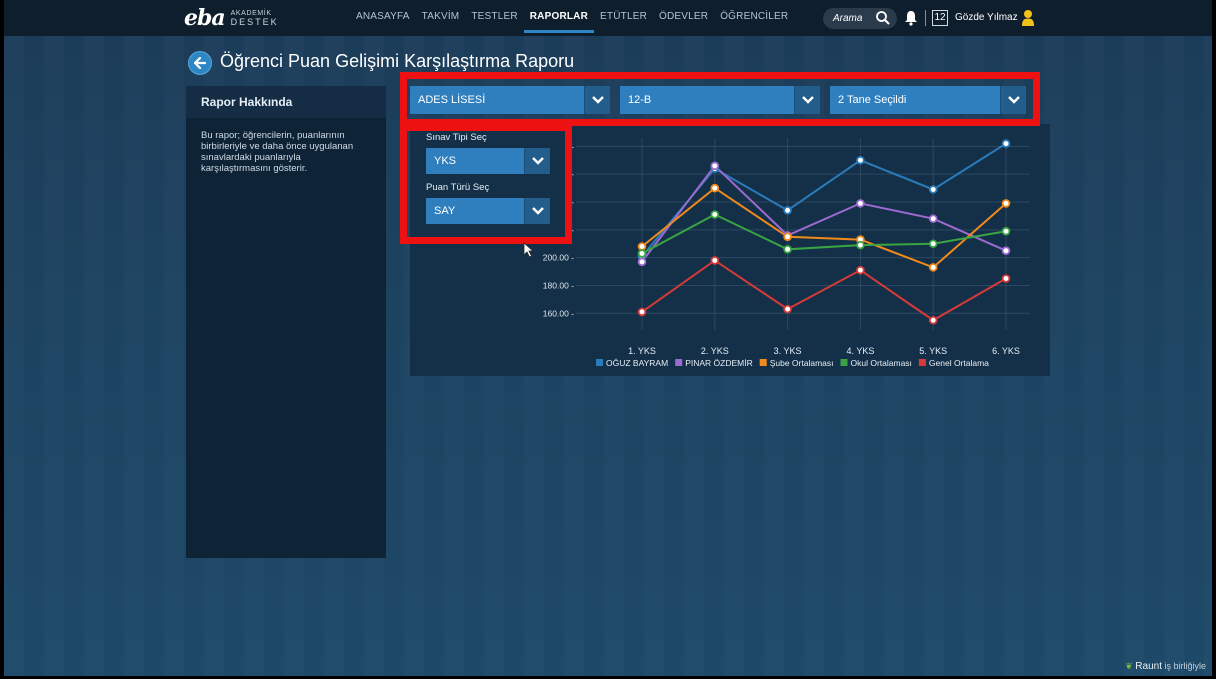 This screenshot has height=679, width=1216. I want to click on legend-label: Genel Ortalama, so click(959, 363).